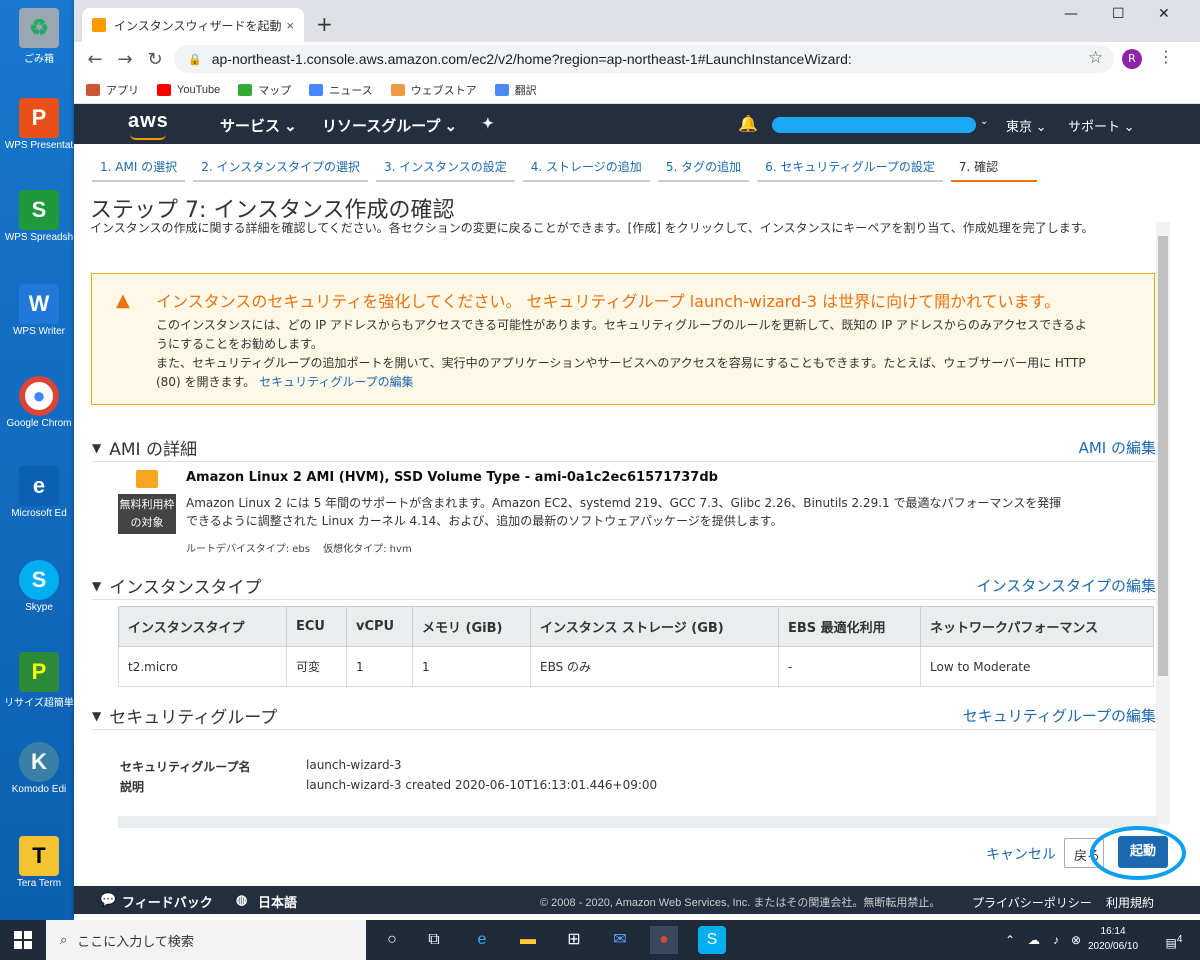 This screenshot has width=1200, height=960. I want to click on language-link: 日本語, so click(277, 901).